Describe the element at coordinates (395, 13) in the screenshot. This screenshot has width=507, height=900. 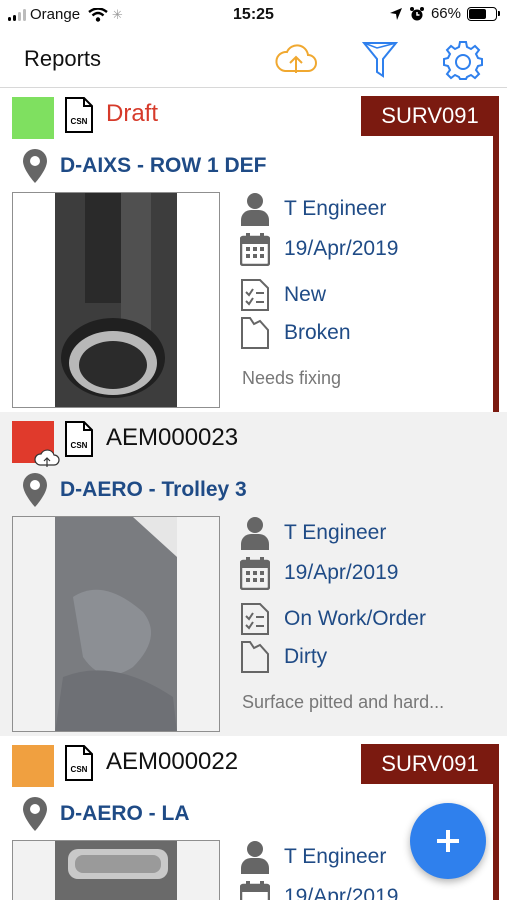
I see `location-arrow-icon` at that location.